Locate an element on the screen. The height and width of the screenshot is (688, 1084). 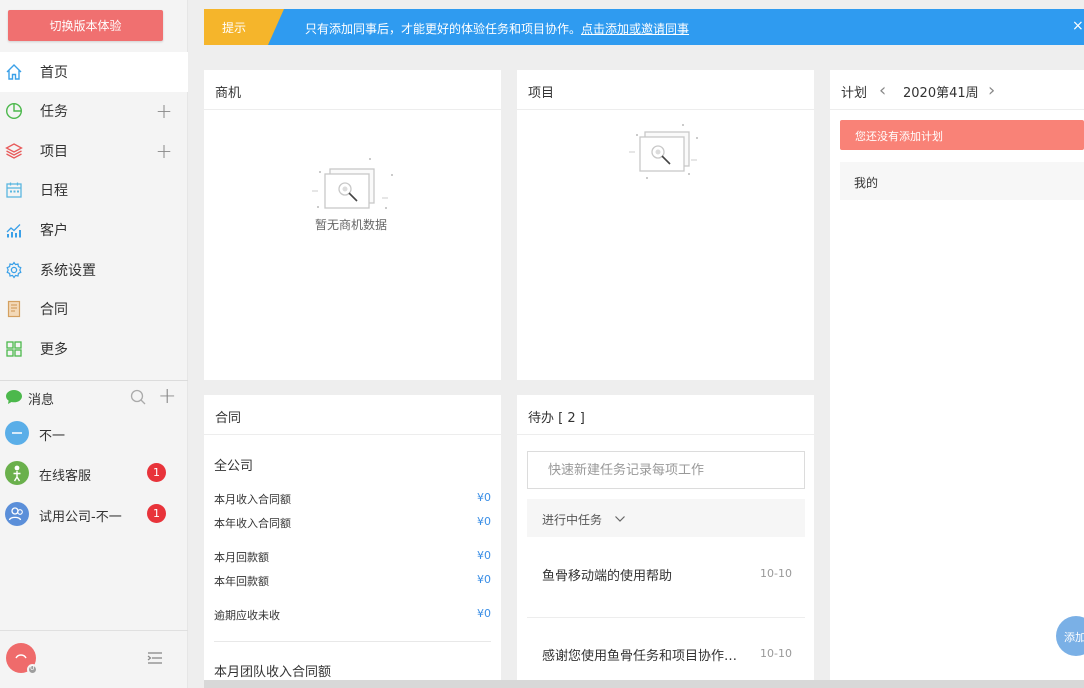
task-pie-icon is located at coordinates (14, 111).